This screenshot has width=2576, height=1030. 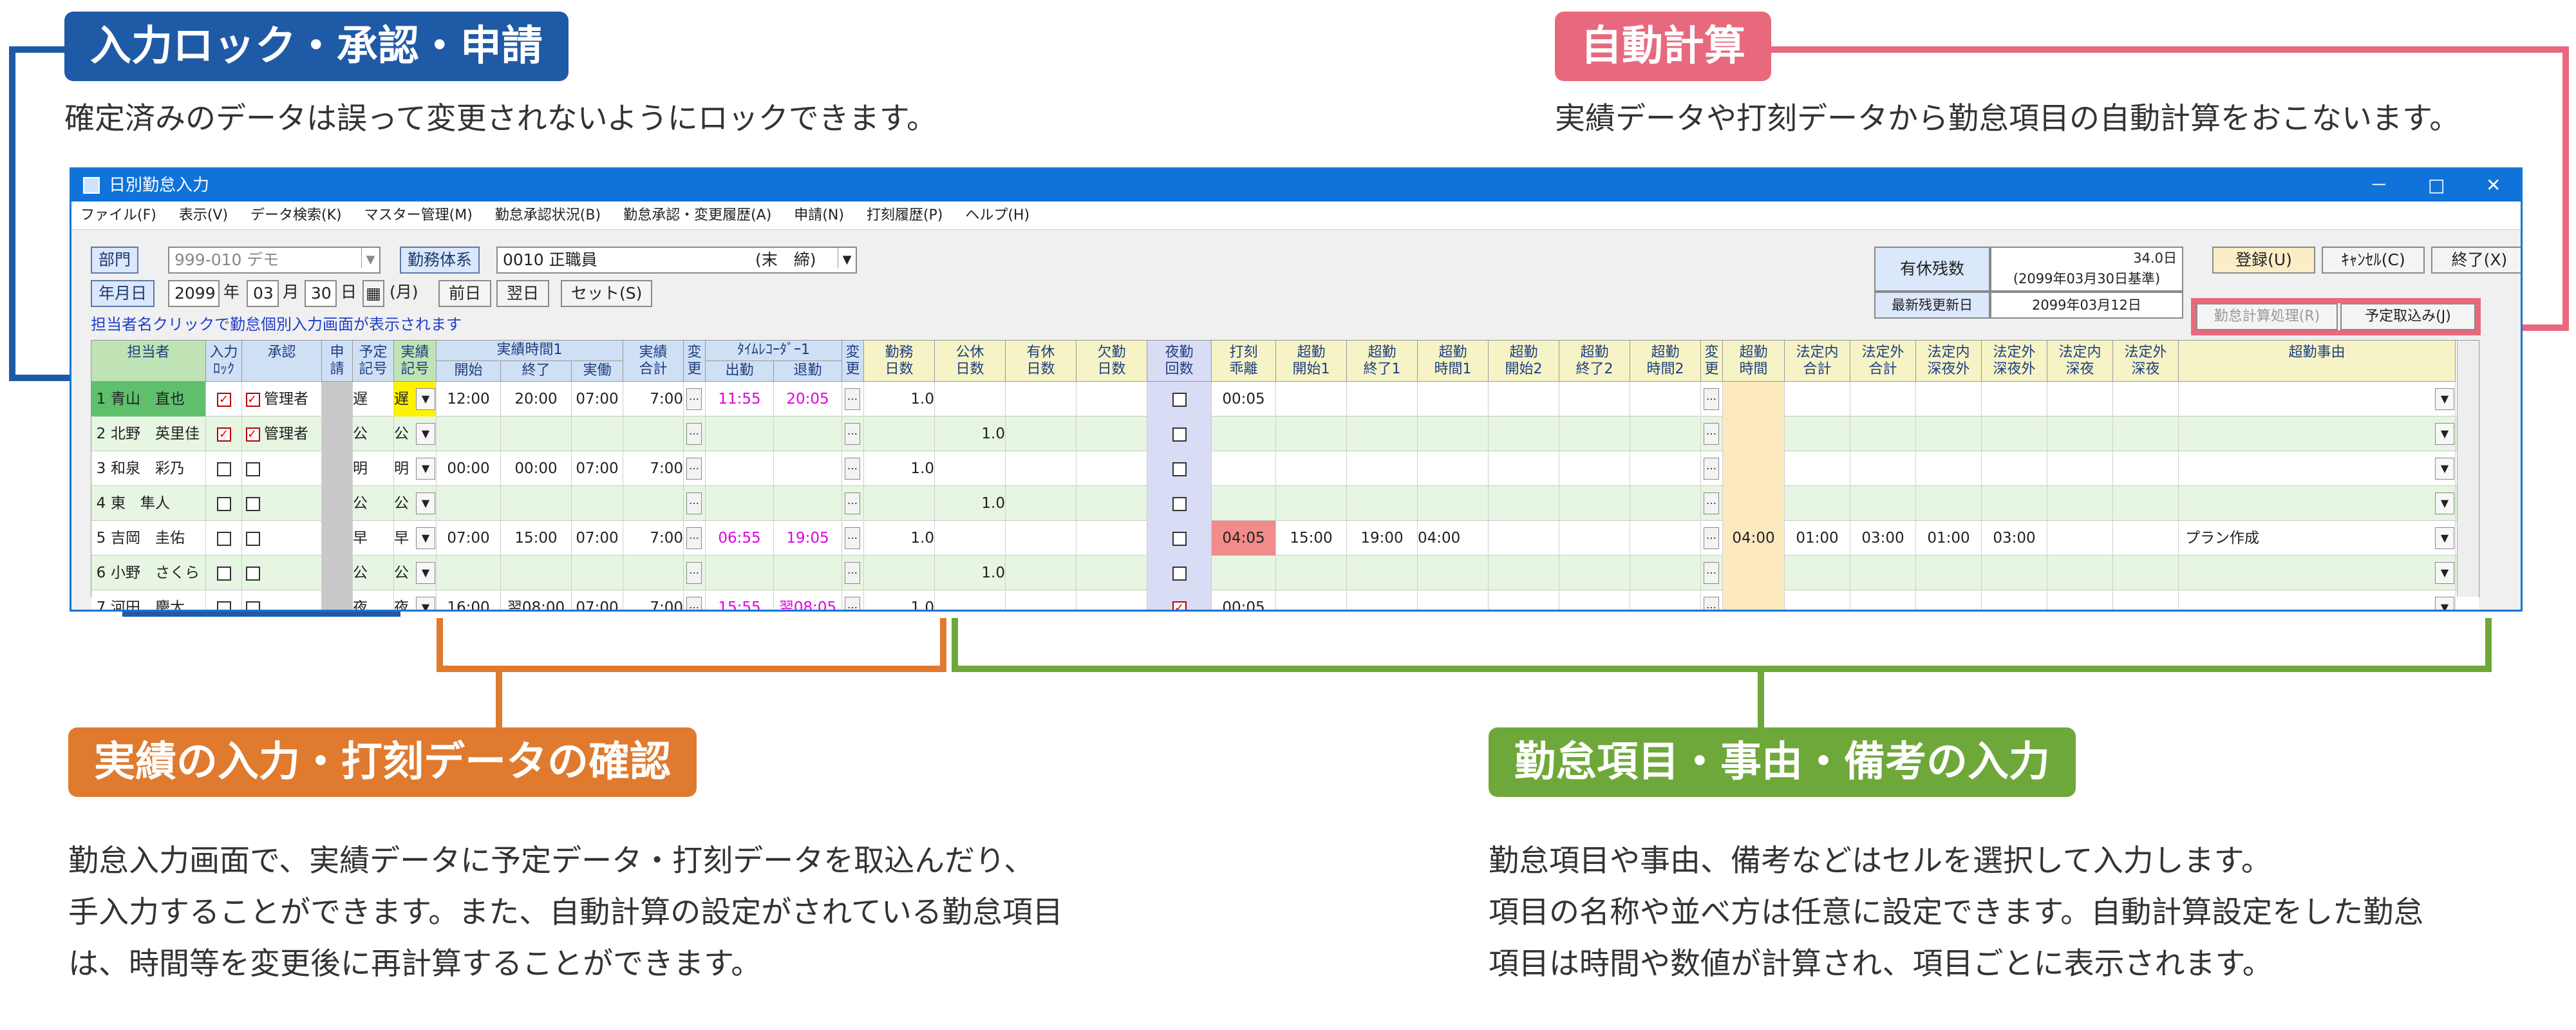 What do you see at coordinates (148, 468) in the screenshot?
I see `employee-name: 和泉 彩乃` at bounding box center [148, 468].